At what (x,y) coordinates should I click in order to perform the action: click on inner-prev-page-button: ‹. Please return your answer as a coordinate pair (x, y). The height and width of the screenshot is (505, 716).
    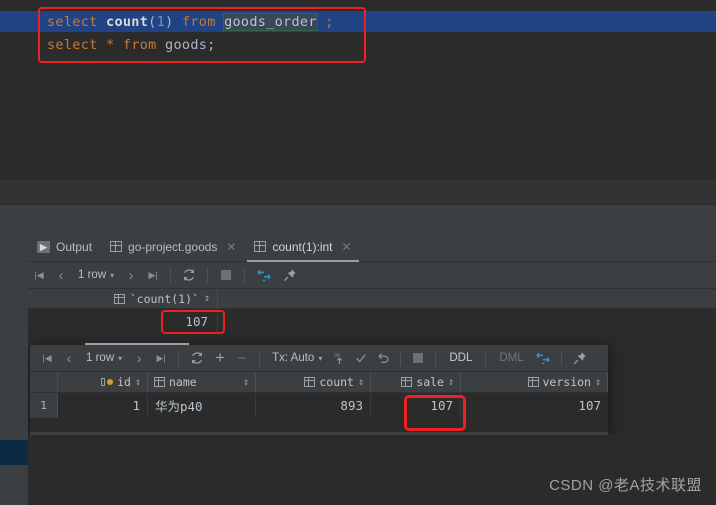
    Looking at the image, I should click on (69, 358).